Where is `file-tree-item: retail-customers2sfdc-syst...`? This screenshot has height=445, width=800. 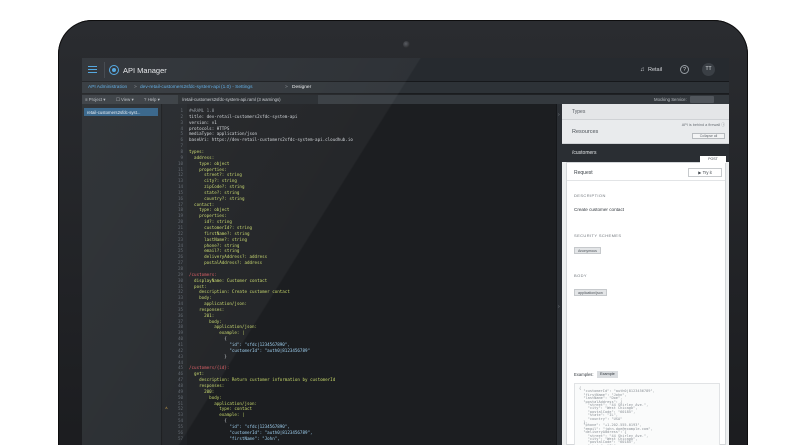 file-tree-item: retail-customers2sfdc-syst... is located at coordinates (121, 112).